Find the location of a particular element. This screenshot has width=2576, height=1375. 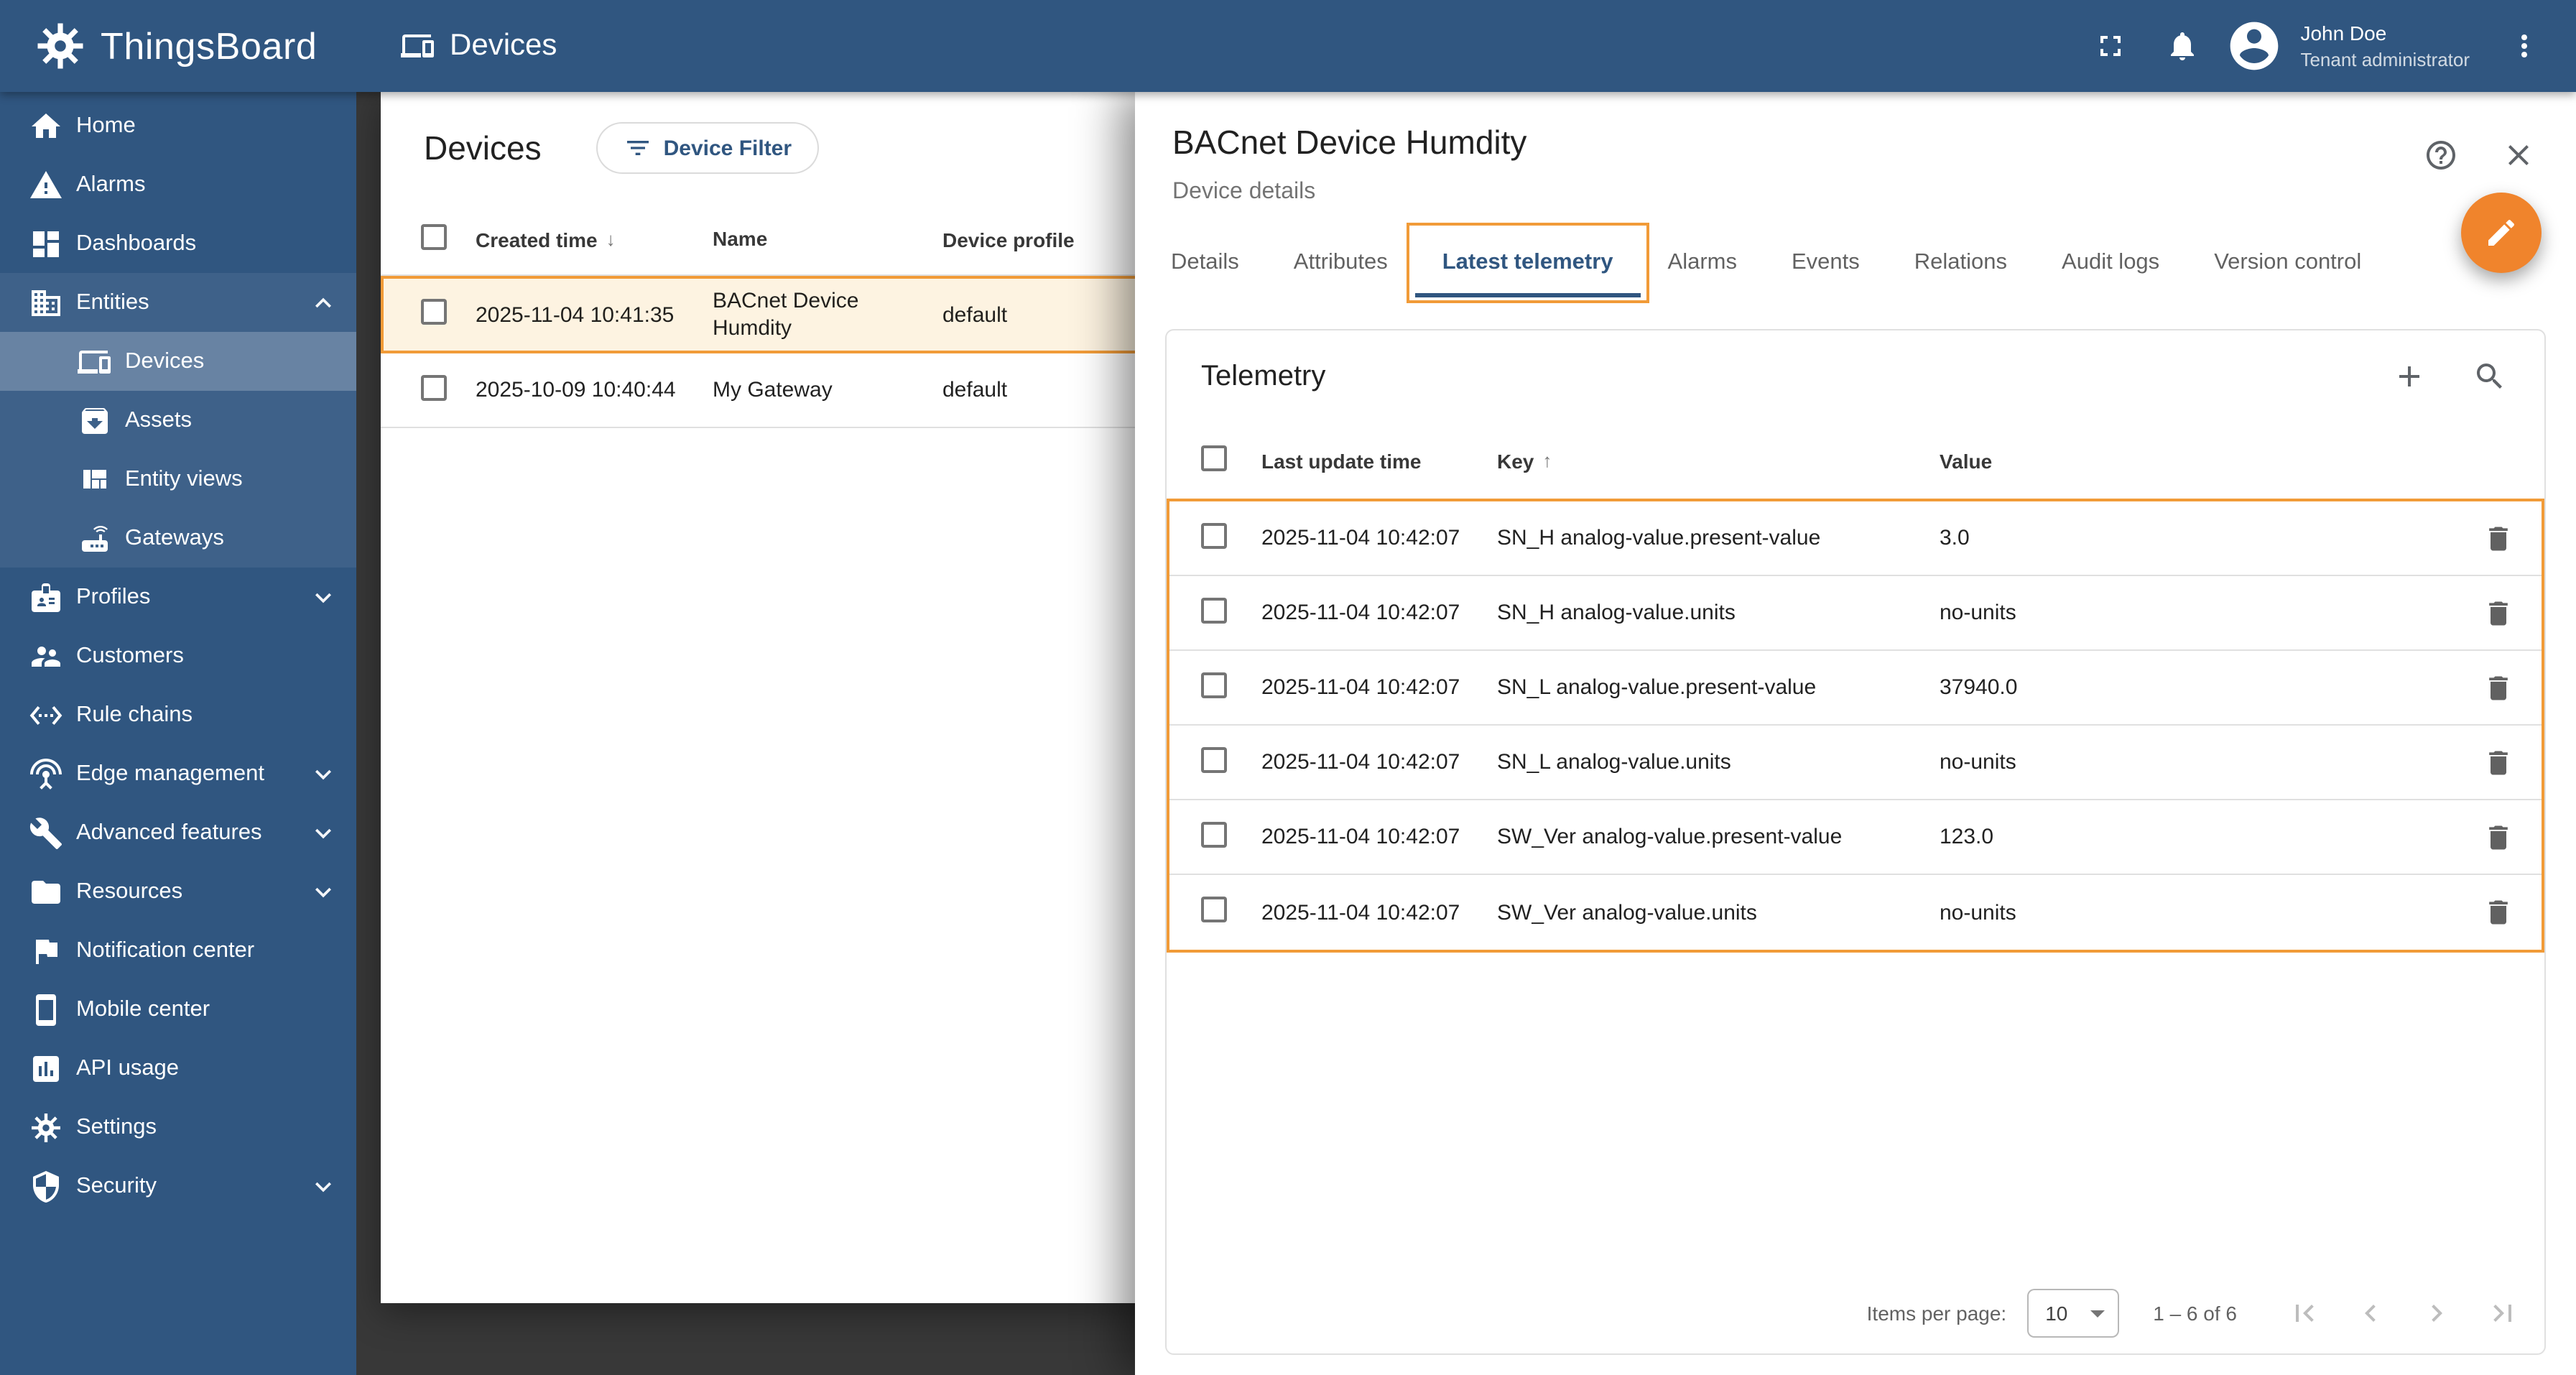

advanced-features-icon is located at coordinates (45, 832).